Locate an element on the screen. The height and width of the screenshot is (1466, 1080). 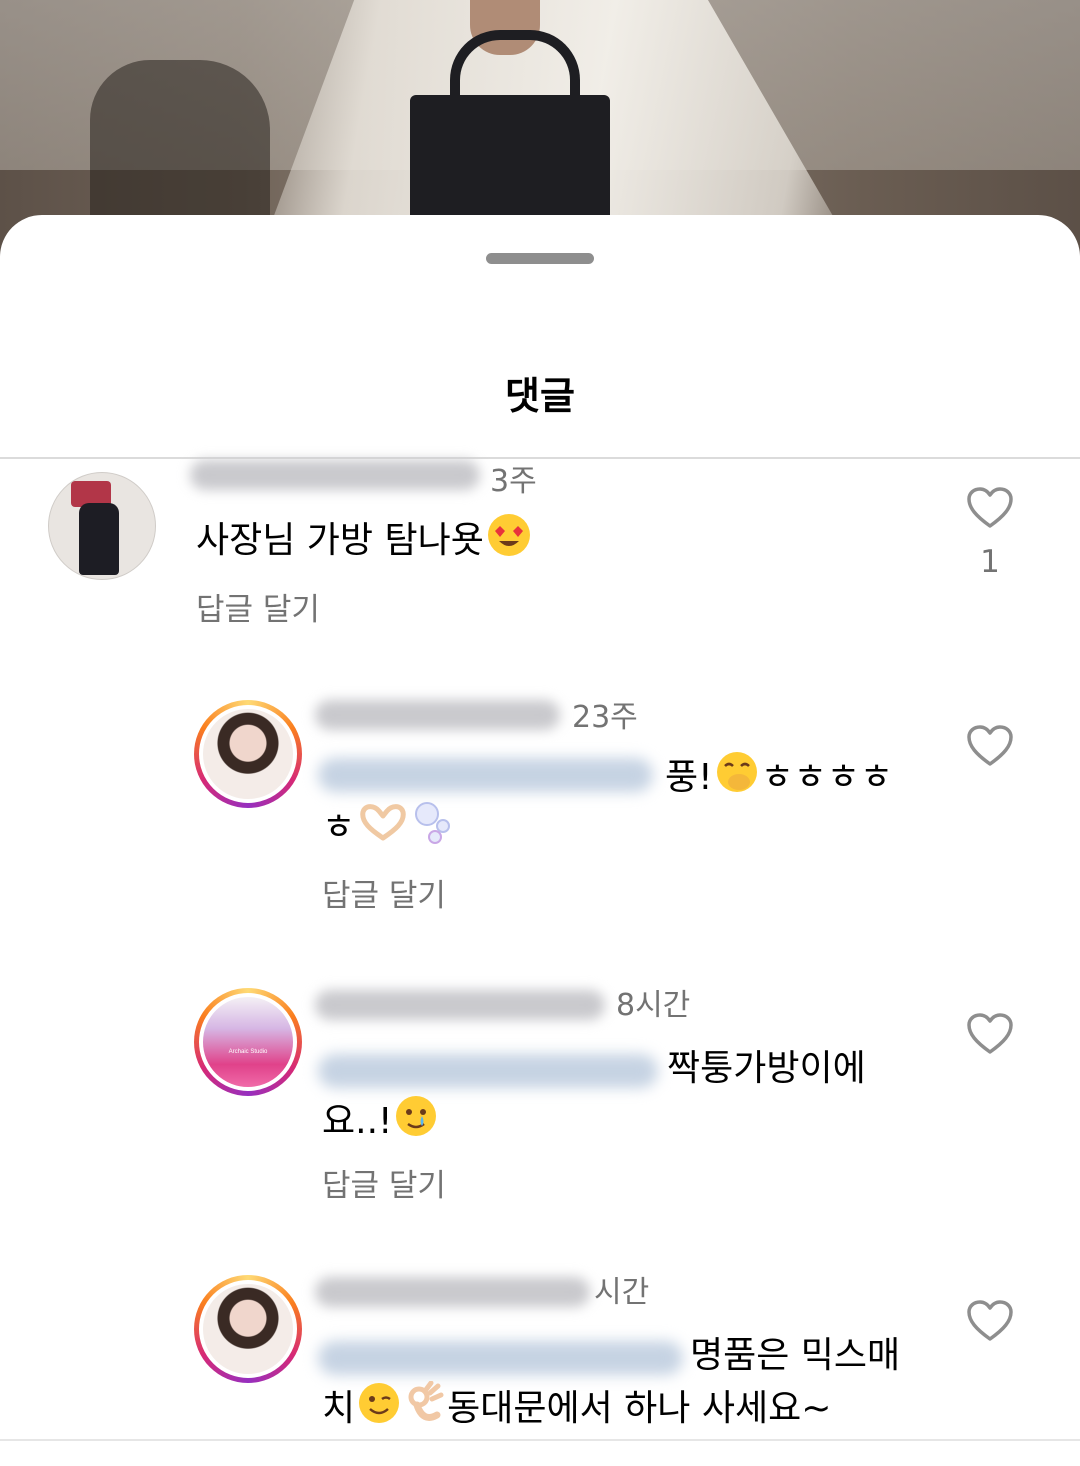
avatar-story-ring: Archaic Studio is located at coordinates (248, 1042).